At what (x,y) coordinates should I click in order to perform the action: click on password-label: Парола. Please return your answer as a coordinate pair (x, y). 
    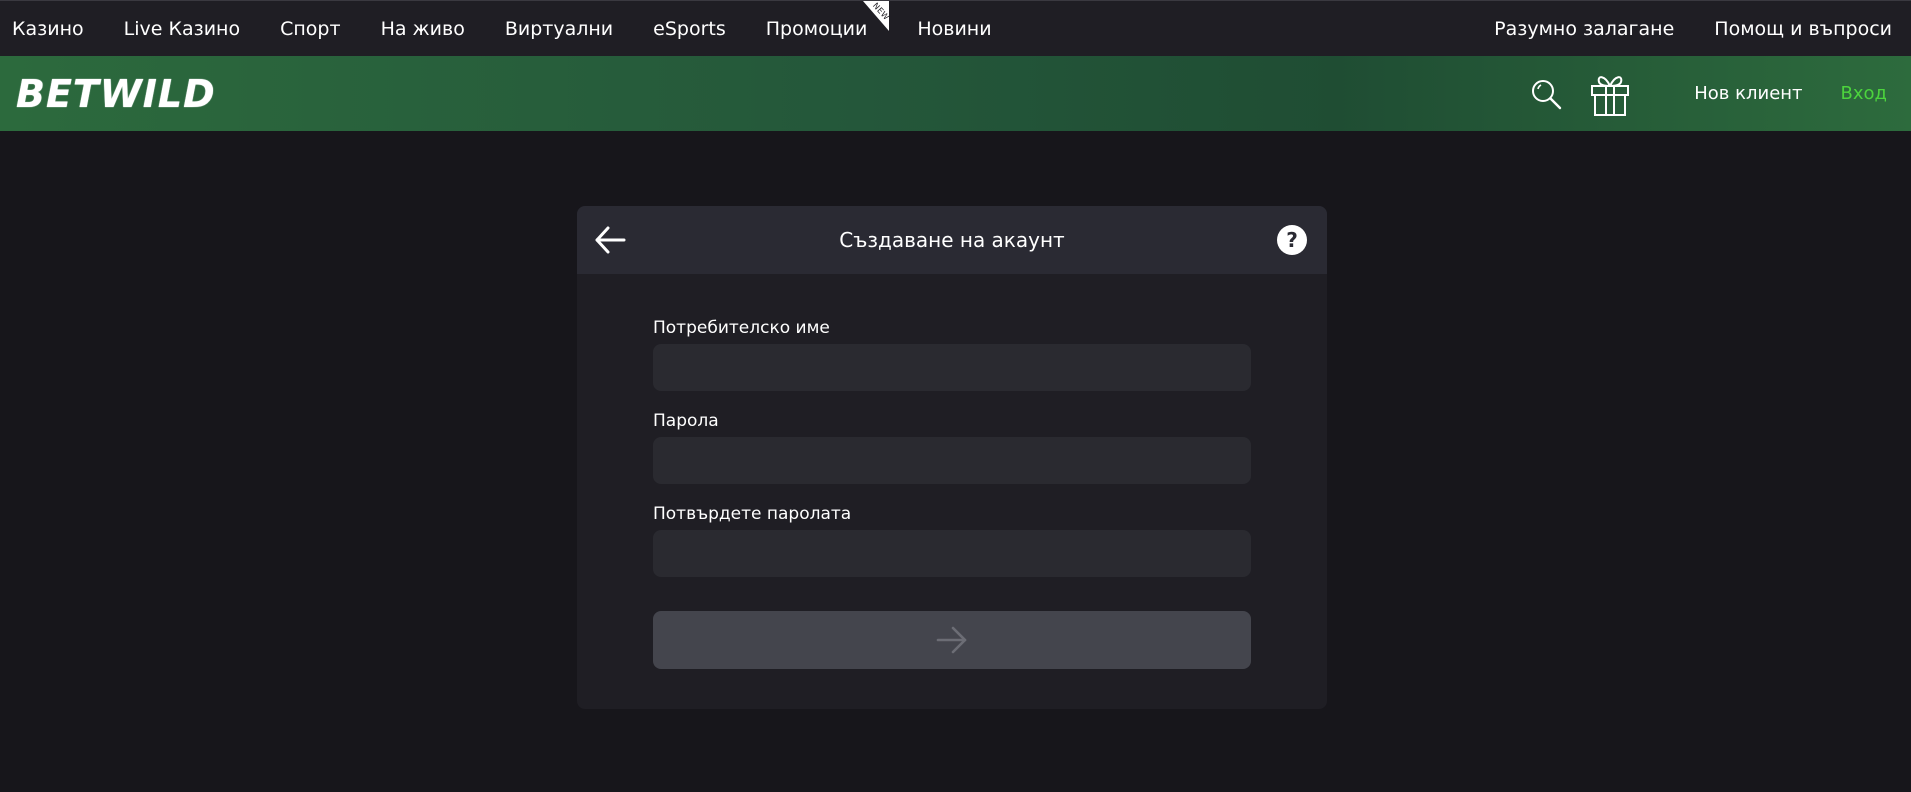
    Looking at the image, I should click on (686, 421).